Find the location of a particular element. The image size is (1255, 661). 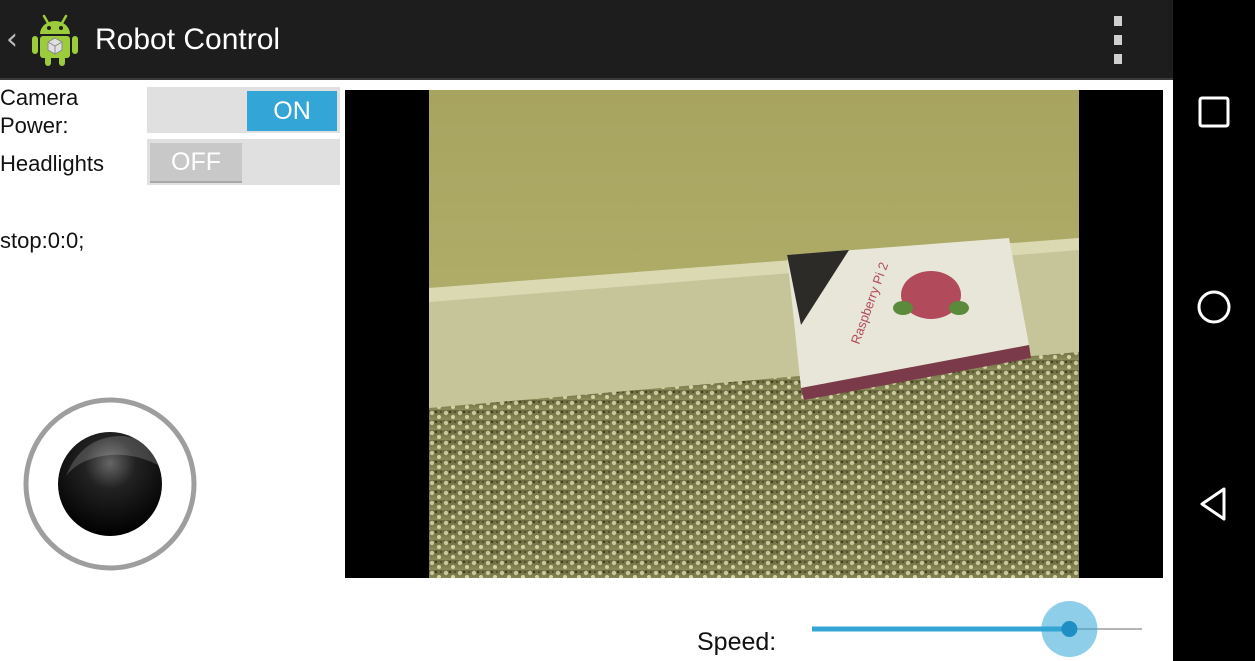

status-text: stop:0:0; is located at coordinates (42, 240).